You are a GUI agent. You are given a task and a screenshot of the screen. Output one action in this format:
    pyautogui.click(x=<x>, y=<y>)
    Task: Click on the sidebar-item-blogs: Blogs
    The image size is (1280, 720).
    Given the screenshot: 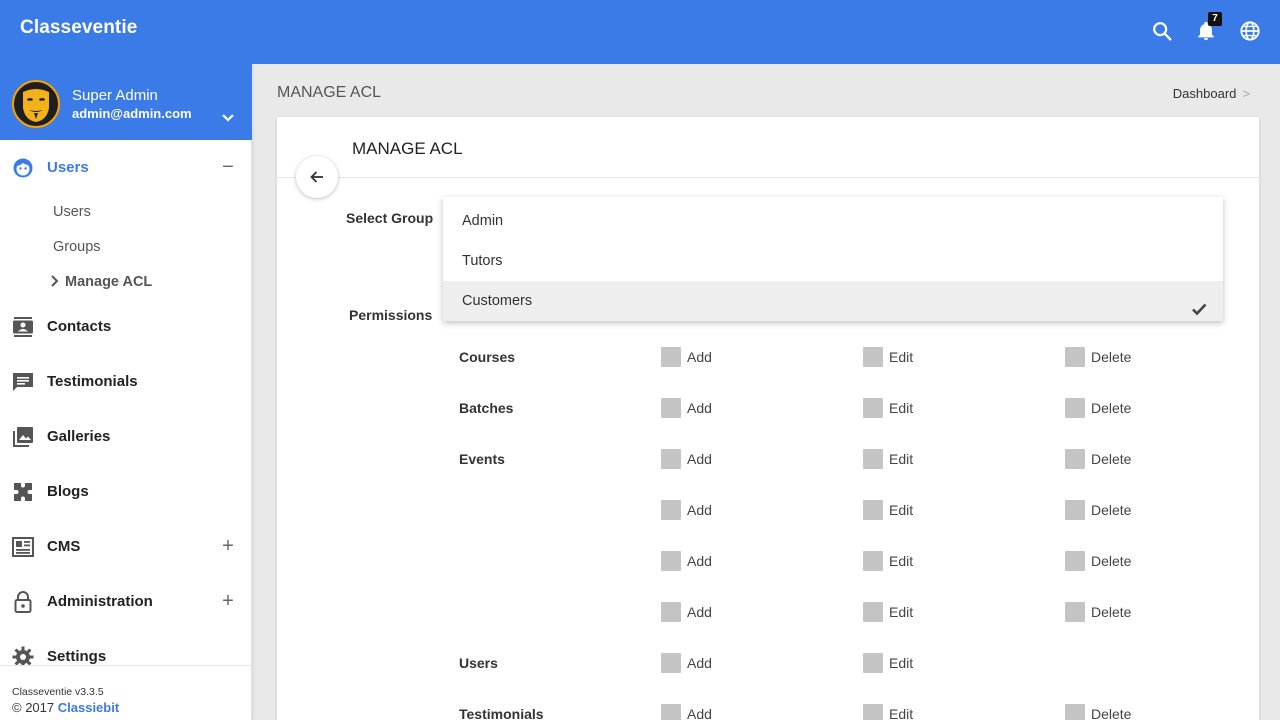 What is the action you would take?
    pyautogui.click(x=125, y=492)
    